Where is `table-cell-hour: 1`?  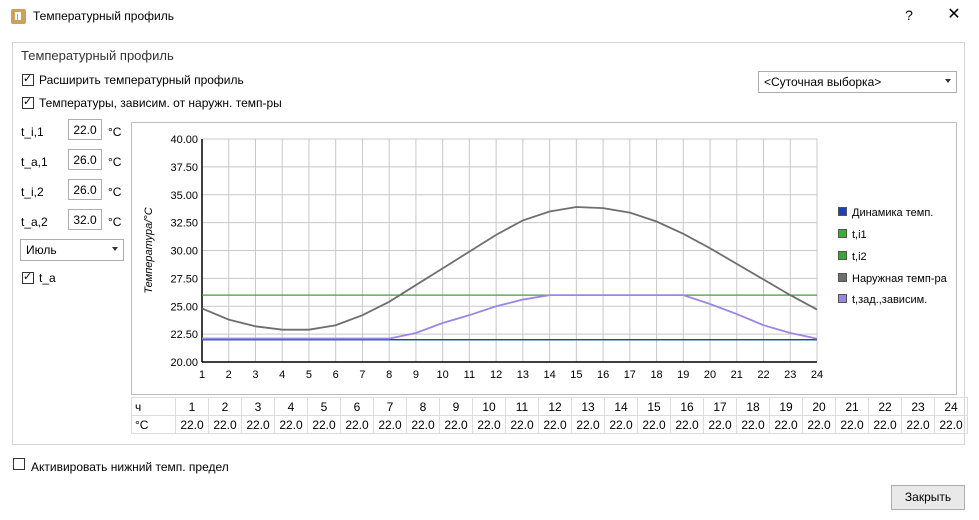
table-cell-hour: 1 is located at coordinates (192, 406).